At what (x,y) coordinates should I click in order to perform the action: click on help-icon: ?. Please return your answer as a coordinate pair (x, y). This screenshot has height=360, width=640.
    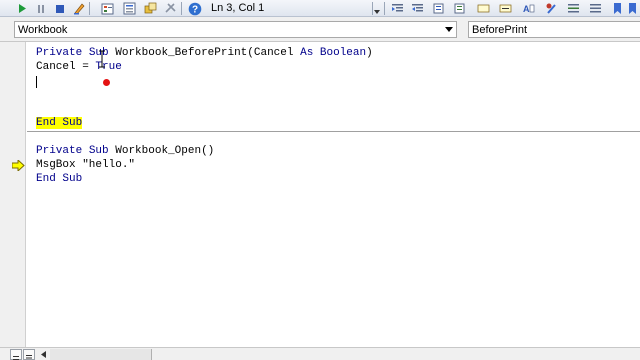
    Looking at the image, I should click on (194, 8).